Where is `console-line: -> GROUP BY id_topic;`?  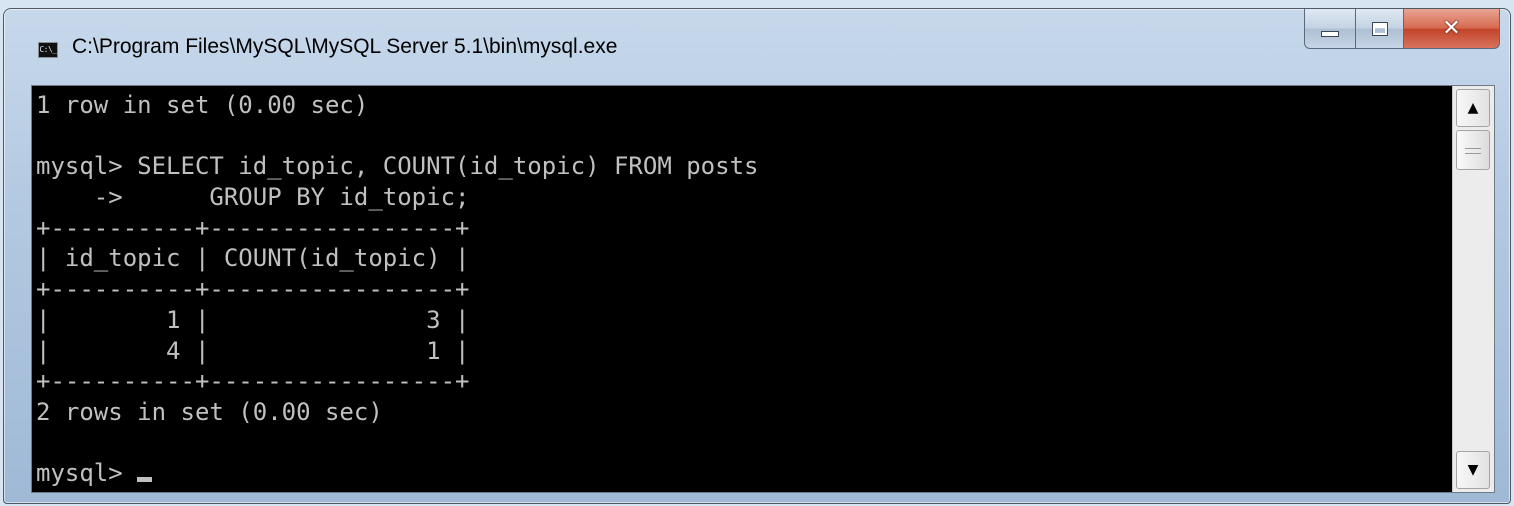 console-line: -> GROUP BY id_topic; is located at coordinates (253, 197).